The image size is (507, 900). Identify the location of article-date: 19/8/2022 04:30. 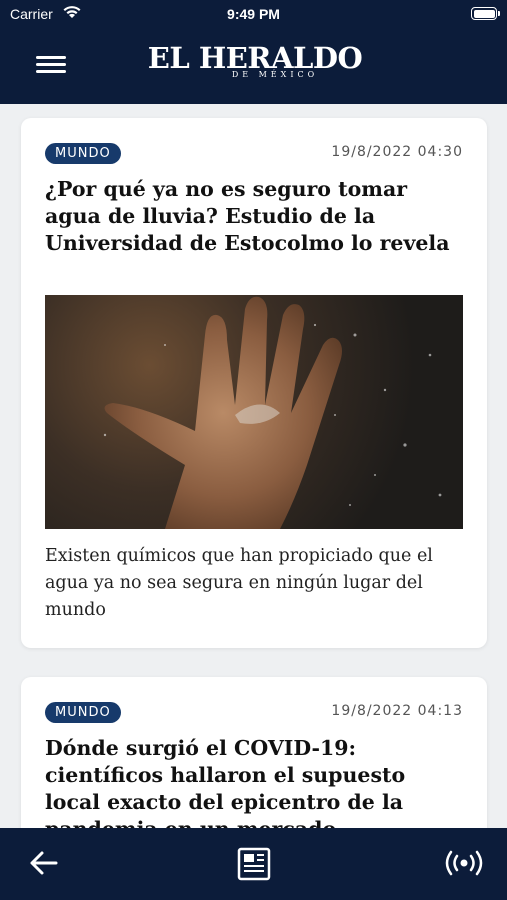
(397, 152).